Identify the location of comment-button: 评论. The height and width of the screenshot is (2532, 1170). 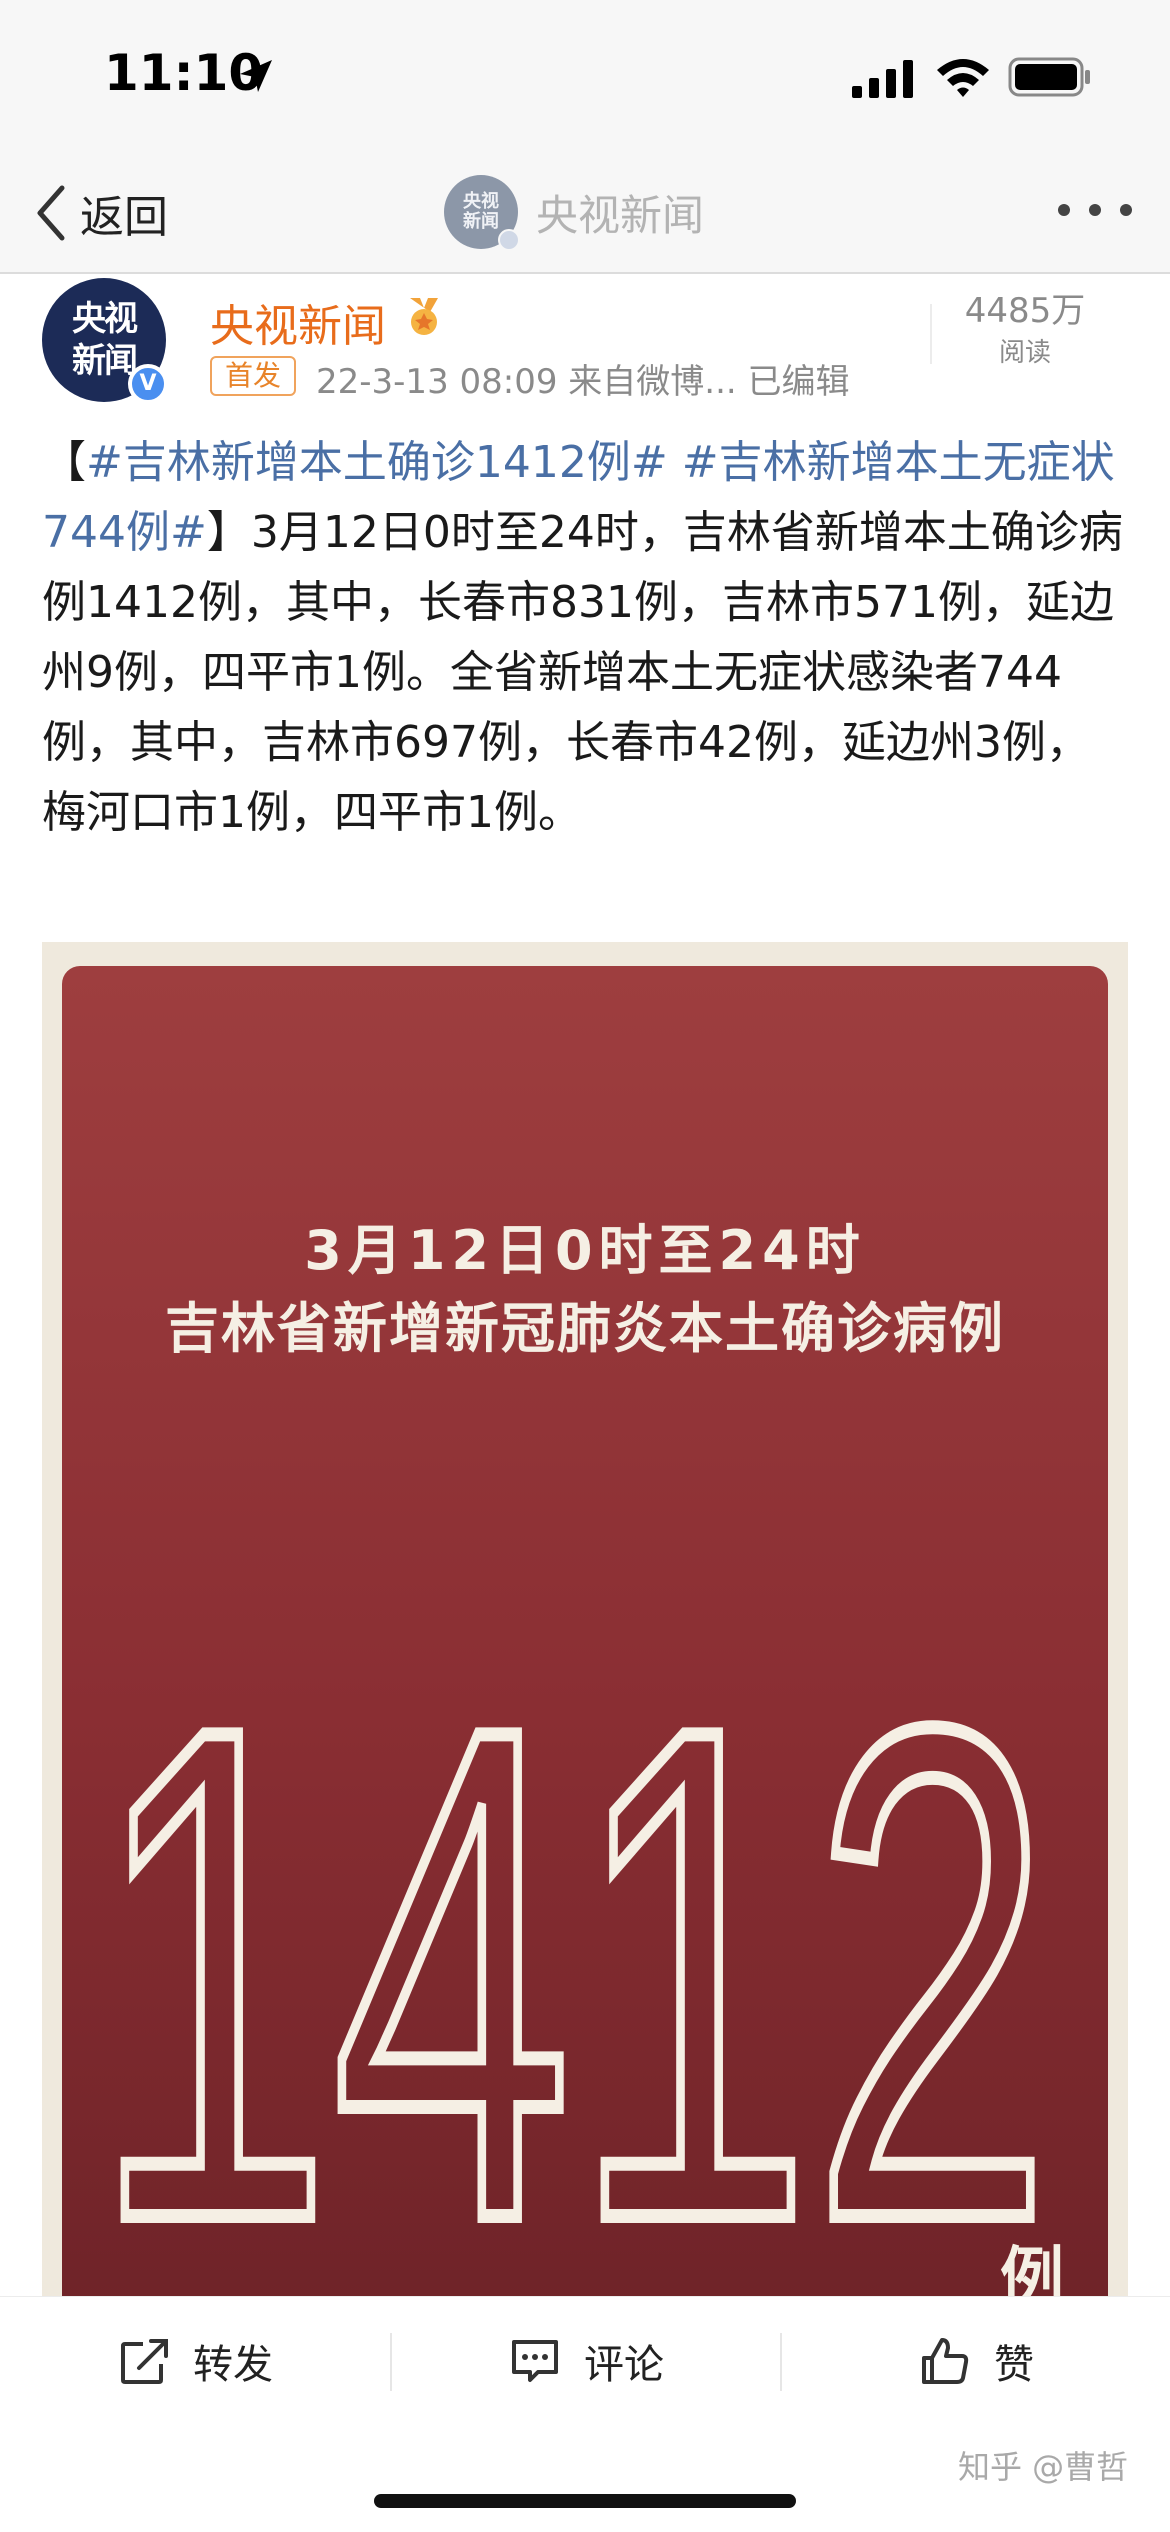
(586, 2361).